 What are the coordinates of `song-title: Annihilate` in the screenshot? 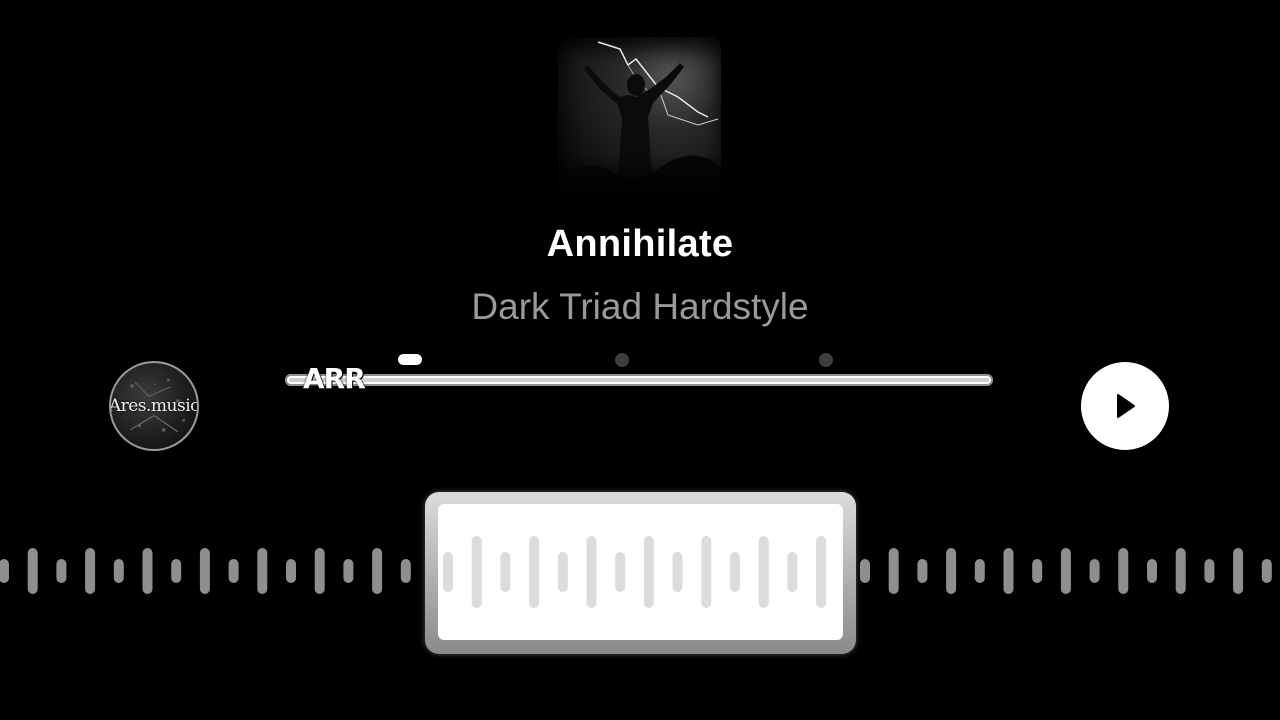 It's located at (640, 244).